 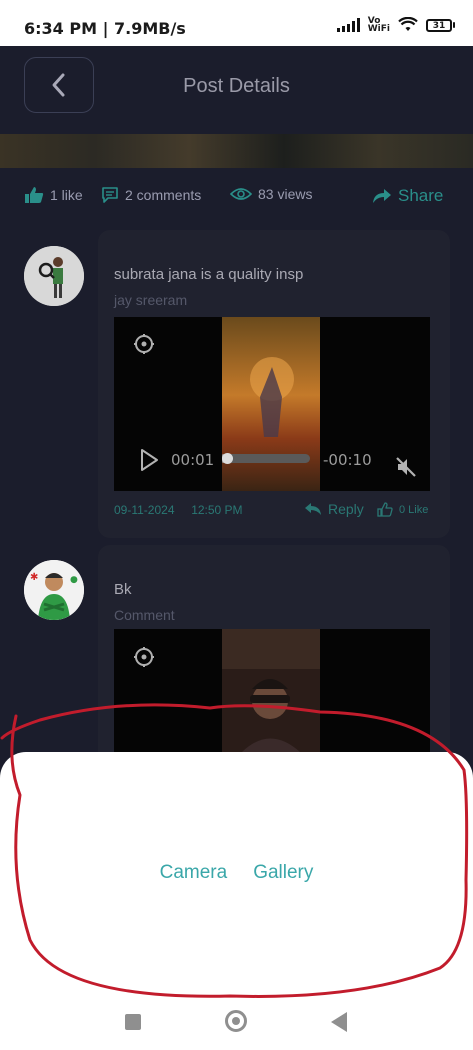 What do you see at coordinates (217, 510) in the screenshot?
I see `comment-time: 12:50 PM` at bounding box center [217, 510].